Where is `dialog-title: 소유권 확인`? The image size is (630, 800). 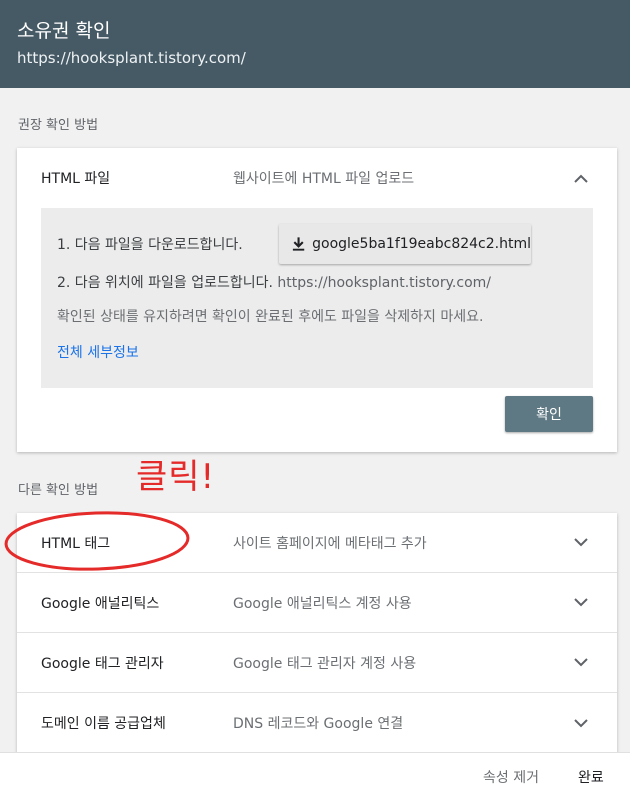 dialog-title: 소유권 확인 is located at coordinates (64, 31).